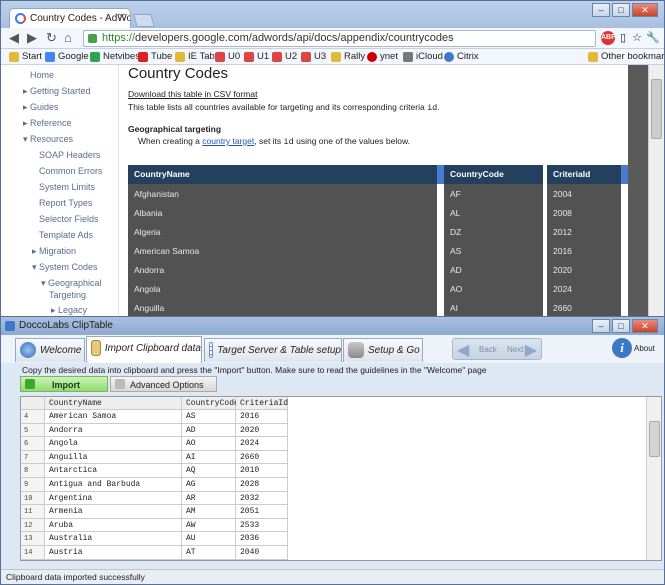  I want to click on grid-cell: AS, so click(209, 417).